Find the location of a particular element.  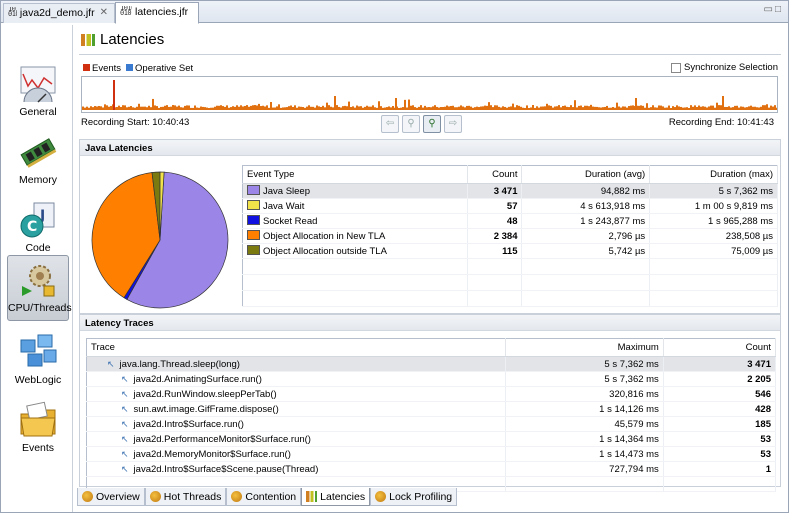

window-controls: ▭□ is located at coordinates (774, 9).